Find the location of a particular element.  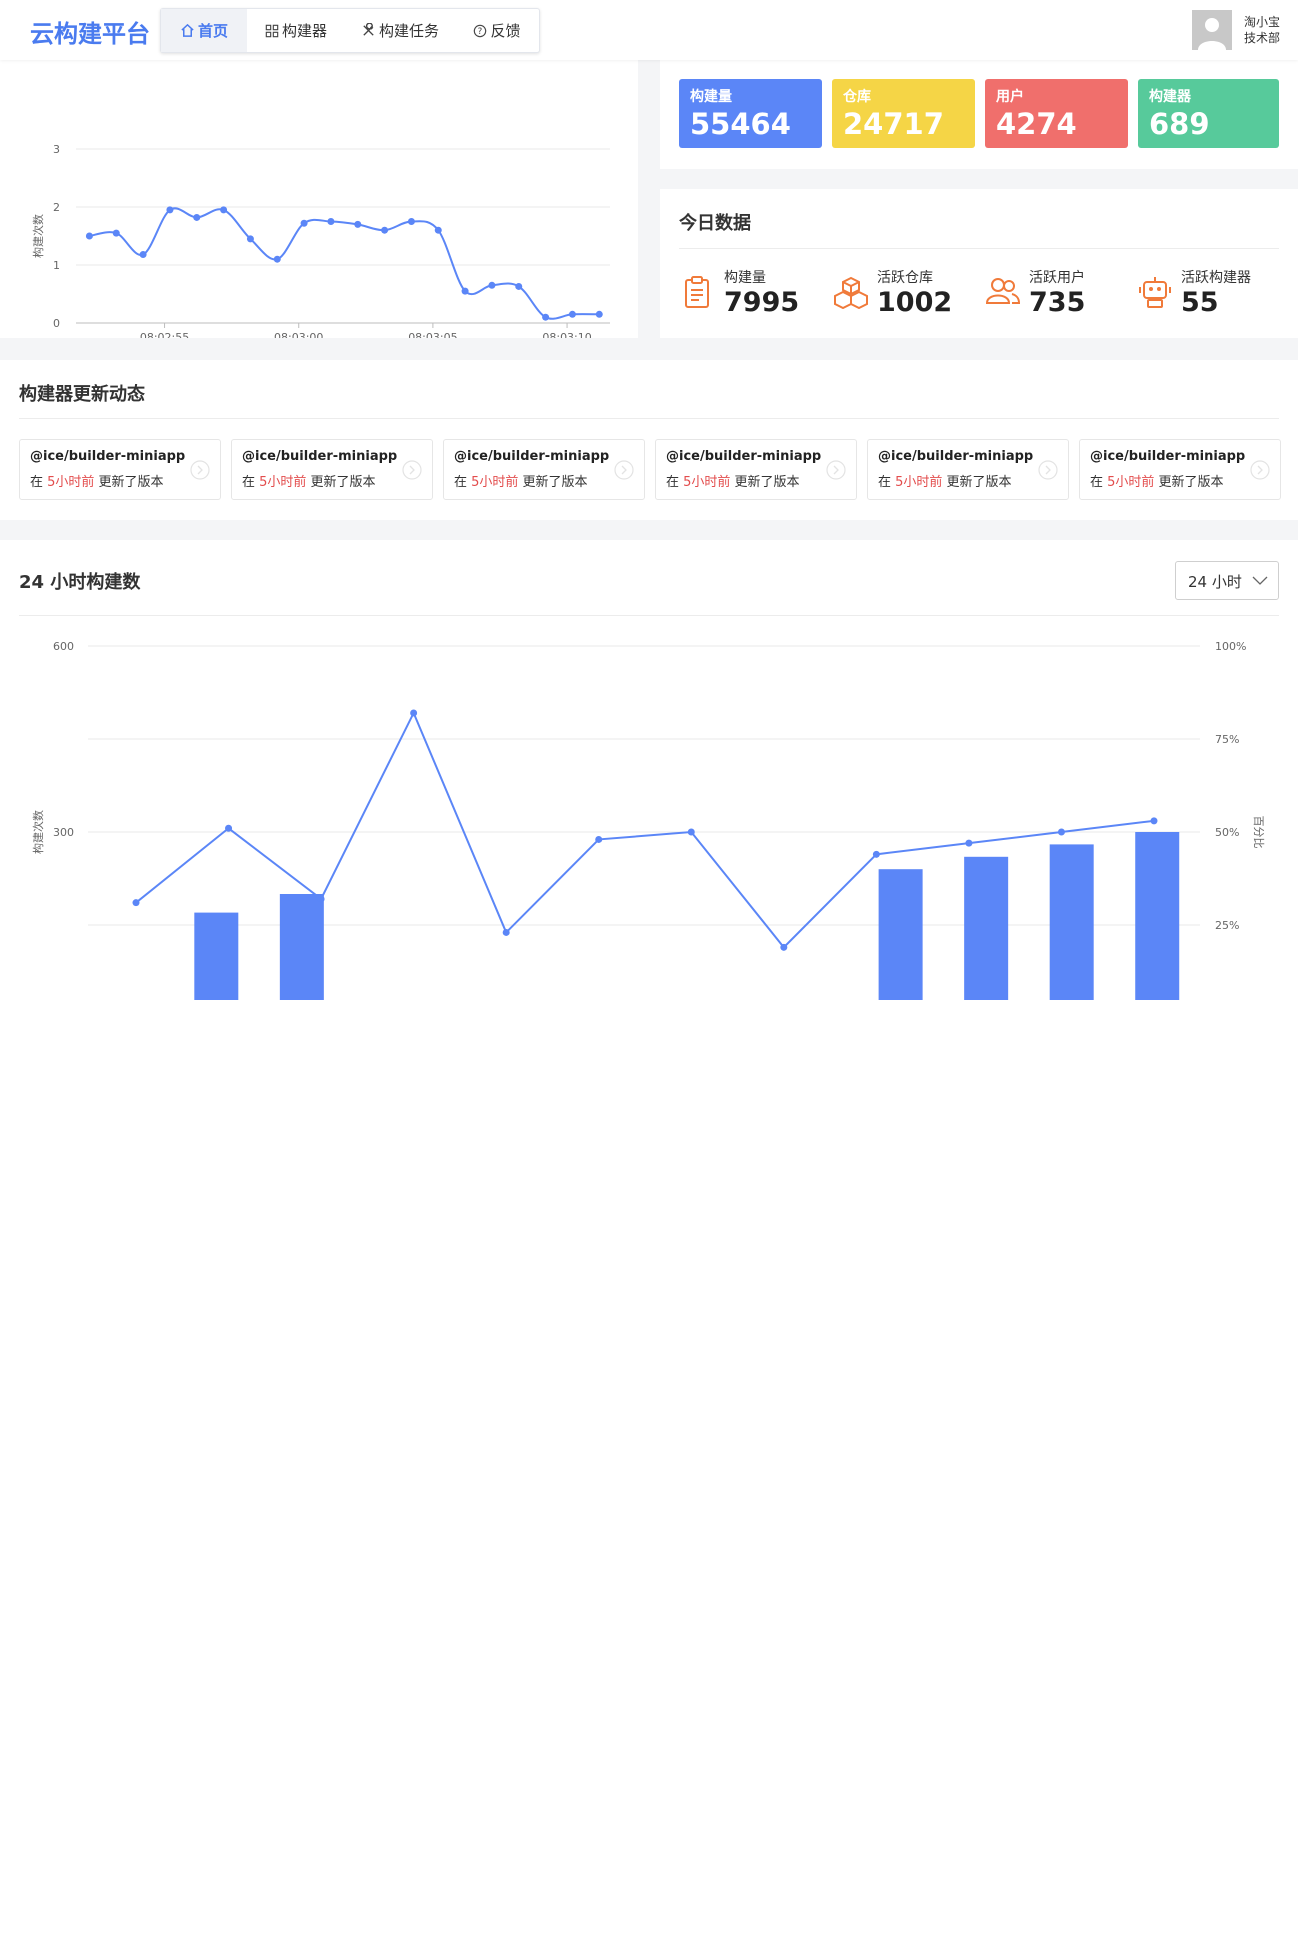

user-name: 淘小宝 is located at coordinates (1261, 22).